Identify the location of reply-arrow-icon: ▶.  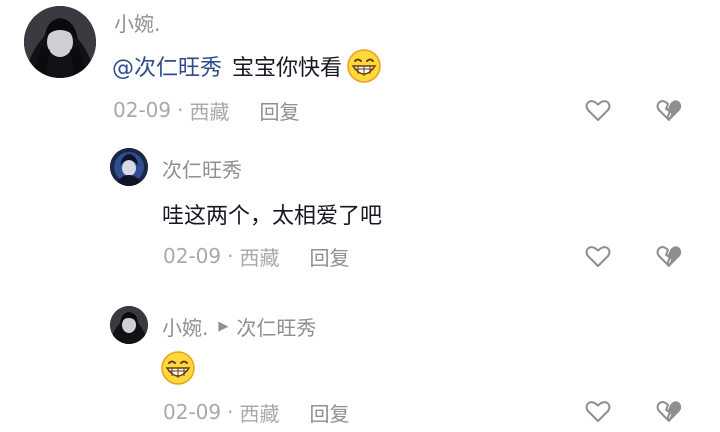
(223, 326).